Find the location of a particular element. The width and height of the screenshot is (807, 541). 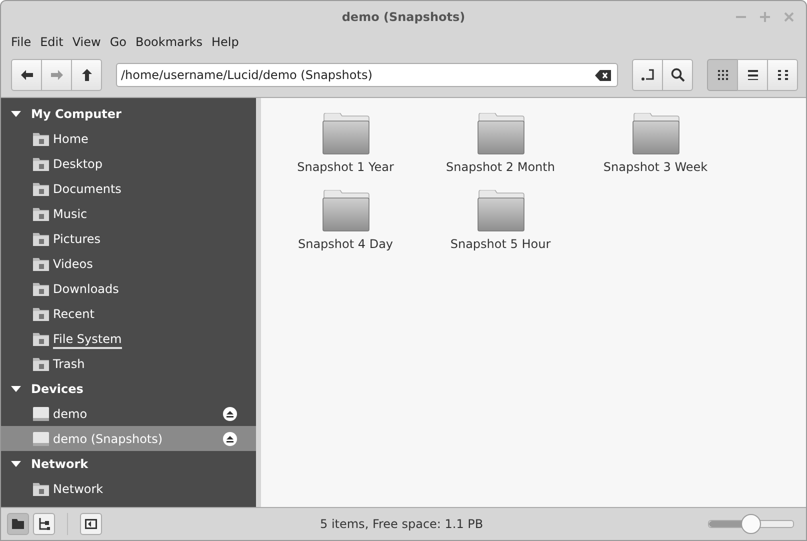

menu-item: Bookmarks is located at coordinates (169, 42).